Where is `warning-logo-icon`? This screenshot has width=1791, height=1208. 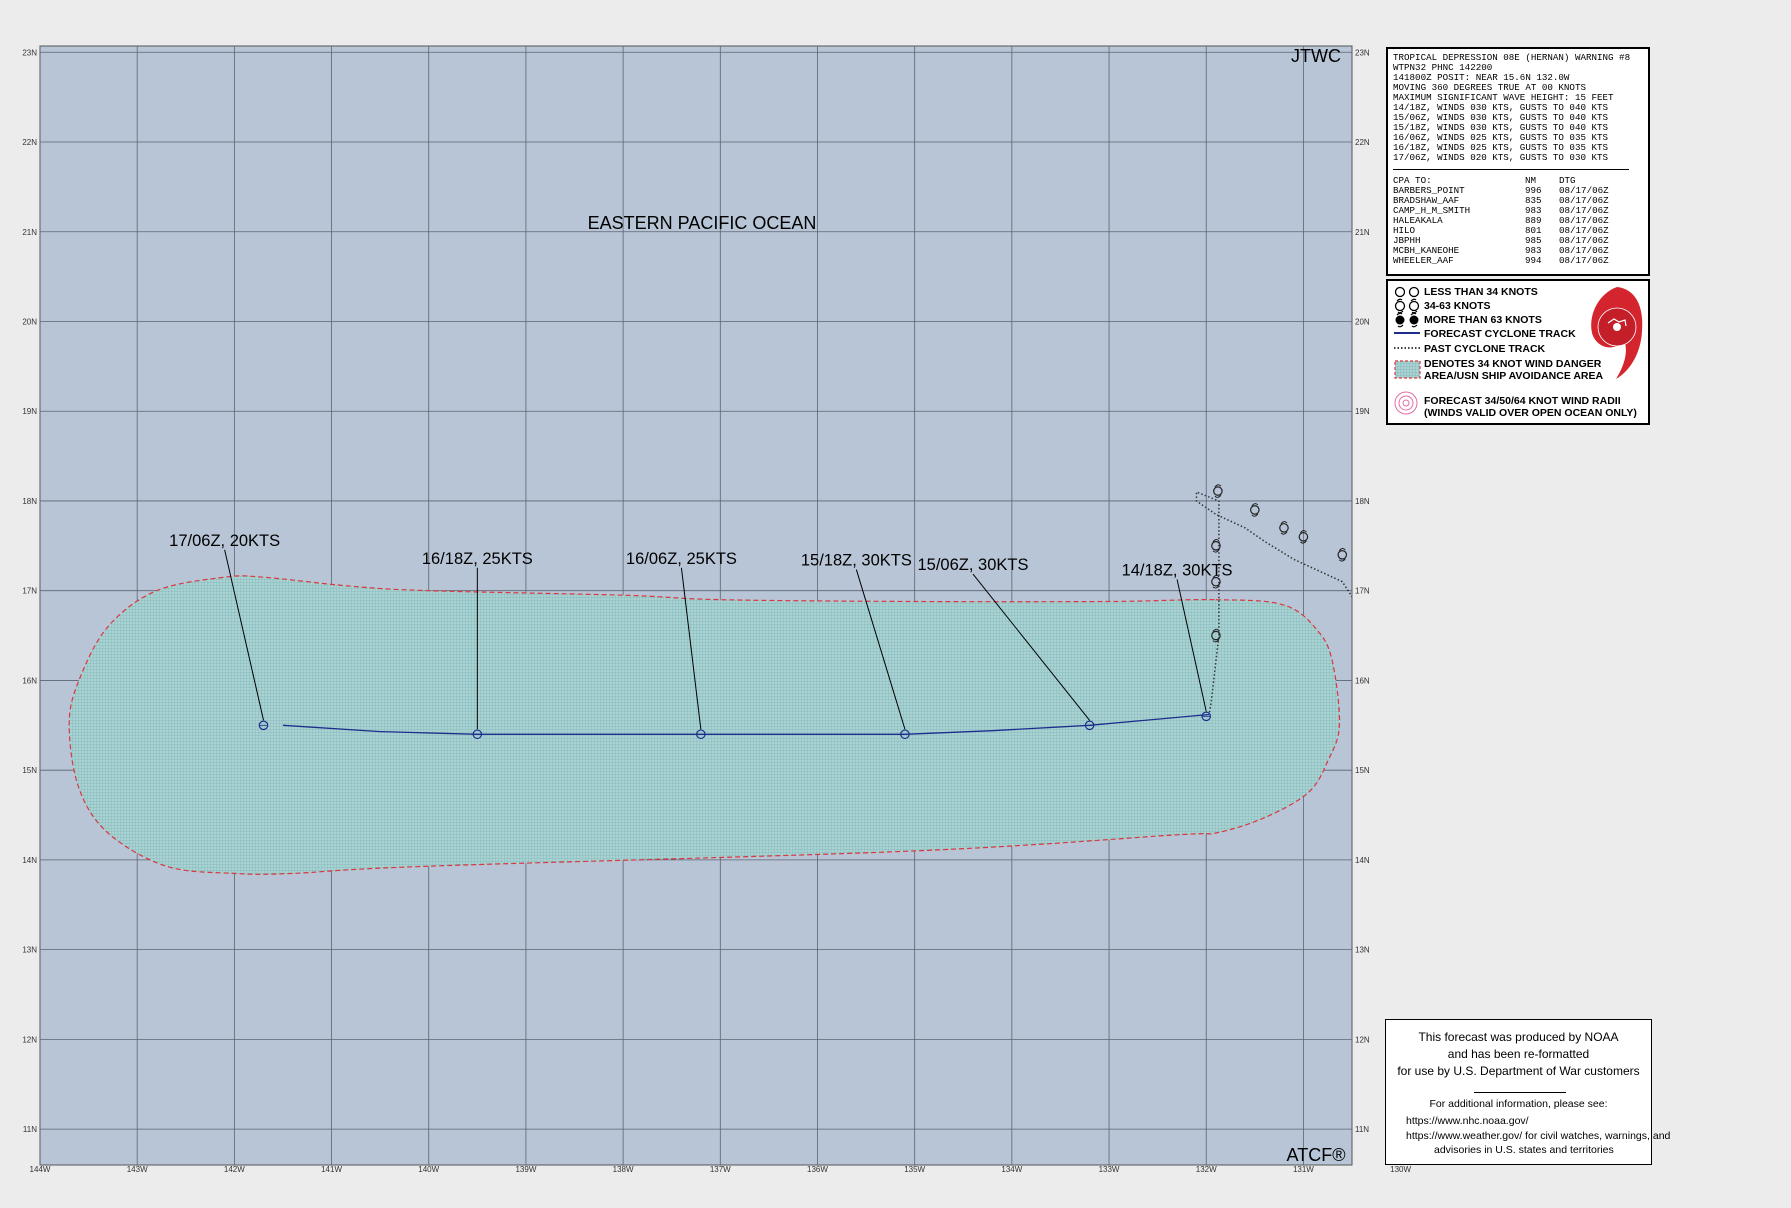 warning-logo-icon is located at coordinates (1617, 333).